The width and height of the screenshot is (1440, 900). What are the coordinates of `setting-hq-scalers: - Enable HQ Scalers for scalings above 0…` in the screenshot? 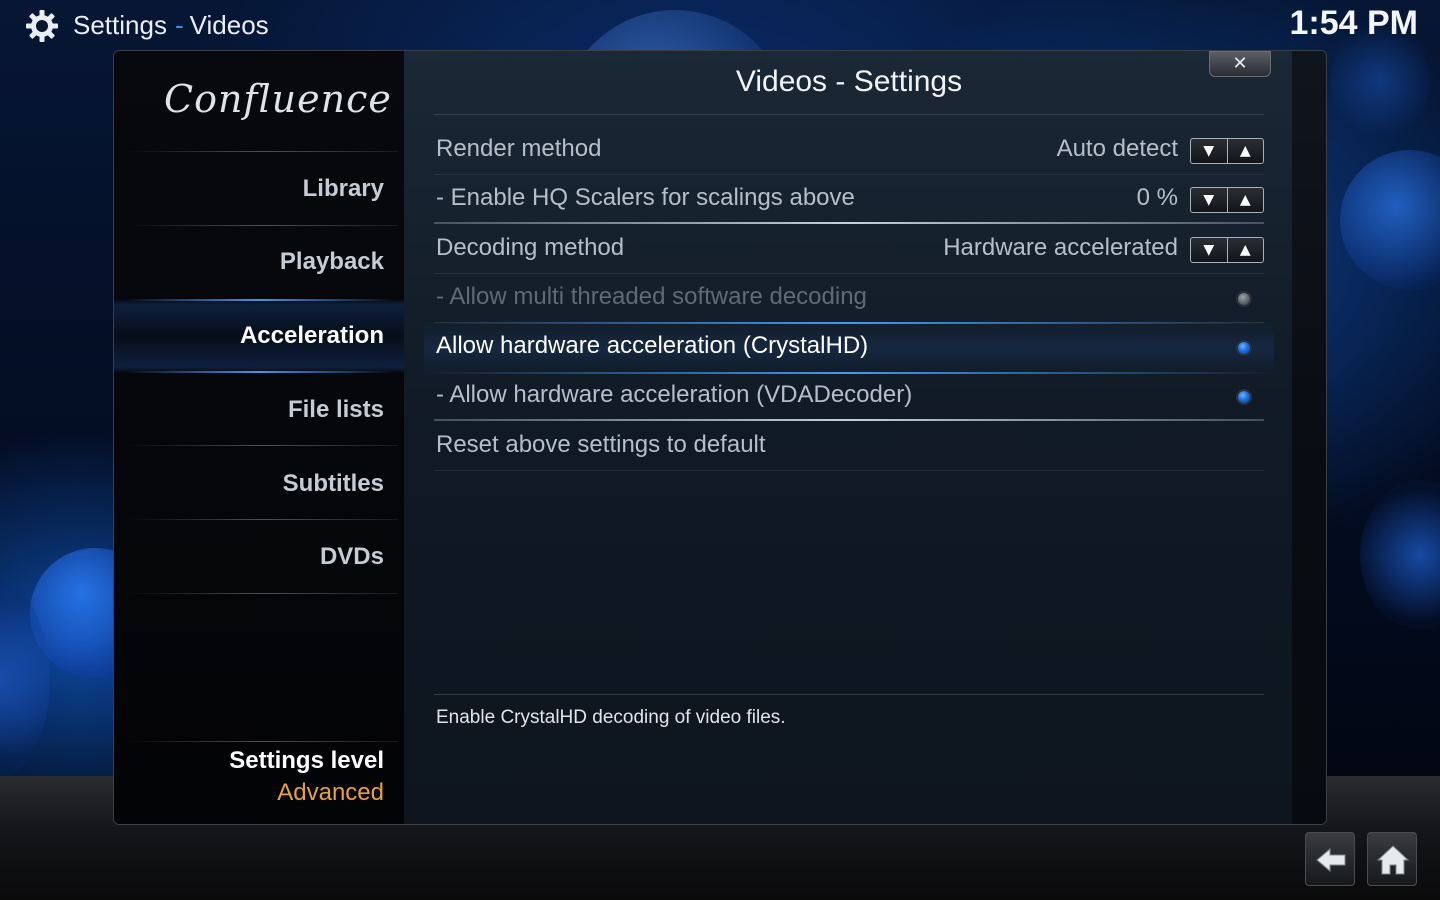 It's located at (849, 200).